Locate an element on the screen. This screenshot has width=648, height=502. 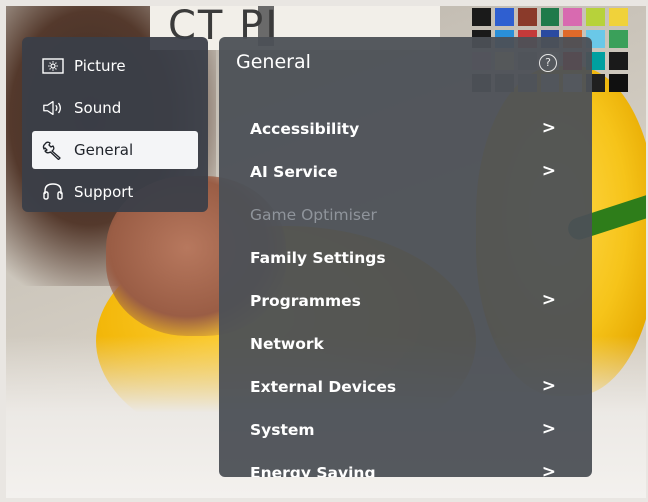
settings-category-menu: Picture Sound General Support is located at coordinates (115, 124).